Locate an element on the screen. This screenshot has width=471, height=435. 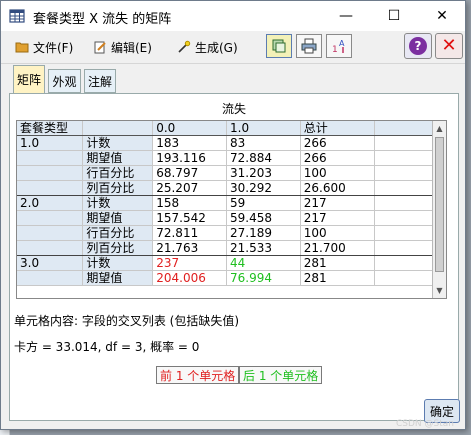
minimize-button: — is located at coordinates (346, 16).